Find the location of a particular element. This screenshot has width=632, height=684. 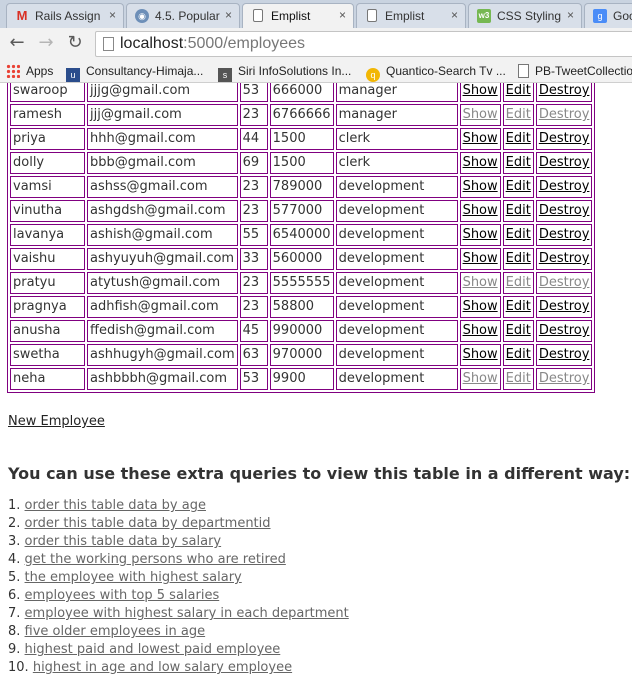

new-employee-link: New Employee is located at coordinates (56, 421).